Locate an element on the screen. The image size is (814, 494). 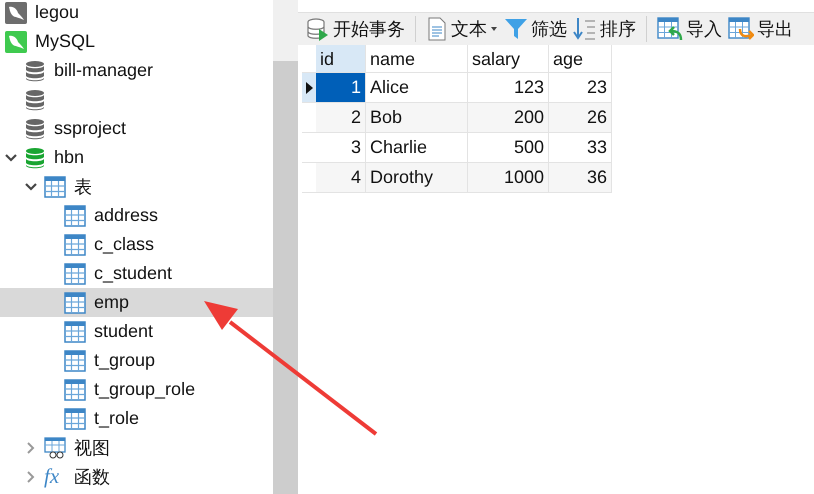
column-header: salary is located at coordinates (508, 59).